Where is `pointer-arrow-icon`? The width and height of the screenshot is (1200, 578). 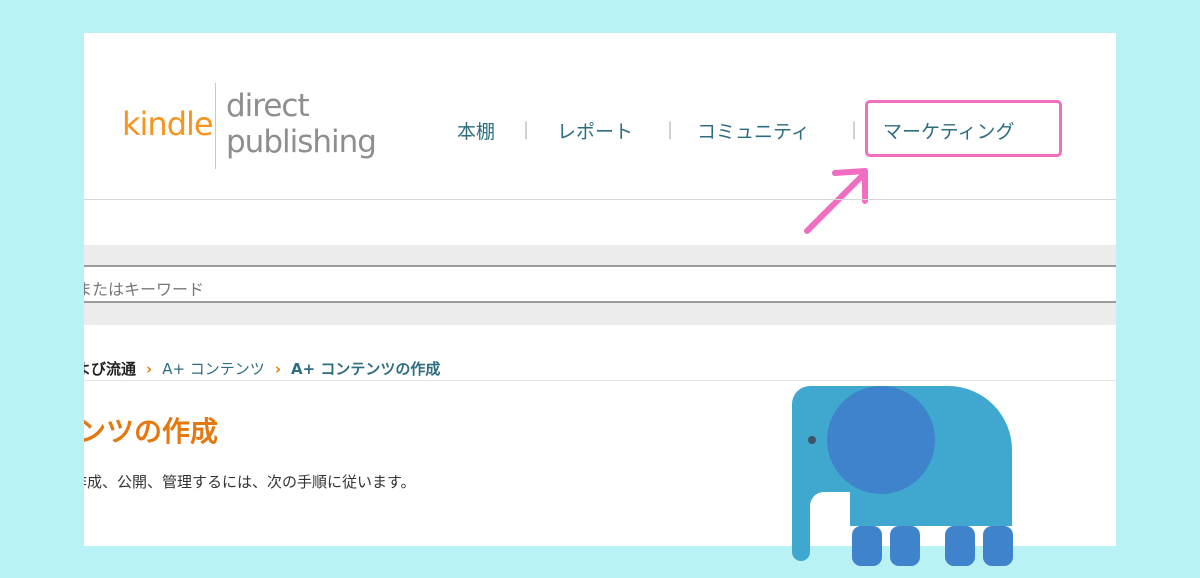 pointer-arrow-icon is located at coordinates (836, 201).